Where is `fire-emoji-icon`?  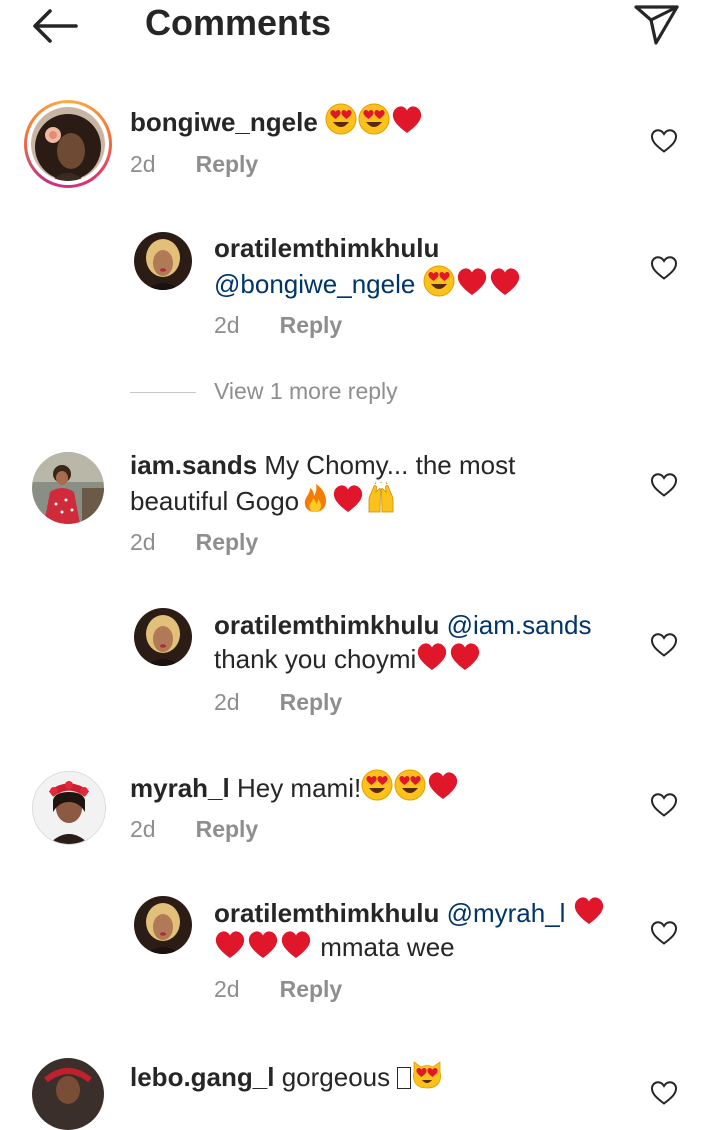 fire-emoji-icon is located at coordinates (315, 498).